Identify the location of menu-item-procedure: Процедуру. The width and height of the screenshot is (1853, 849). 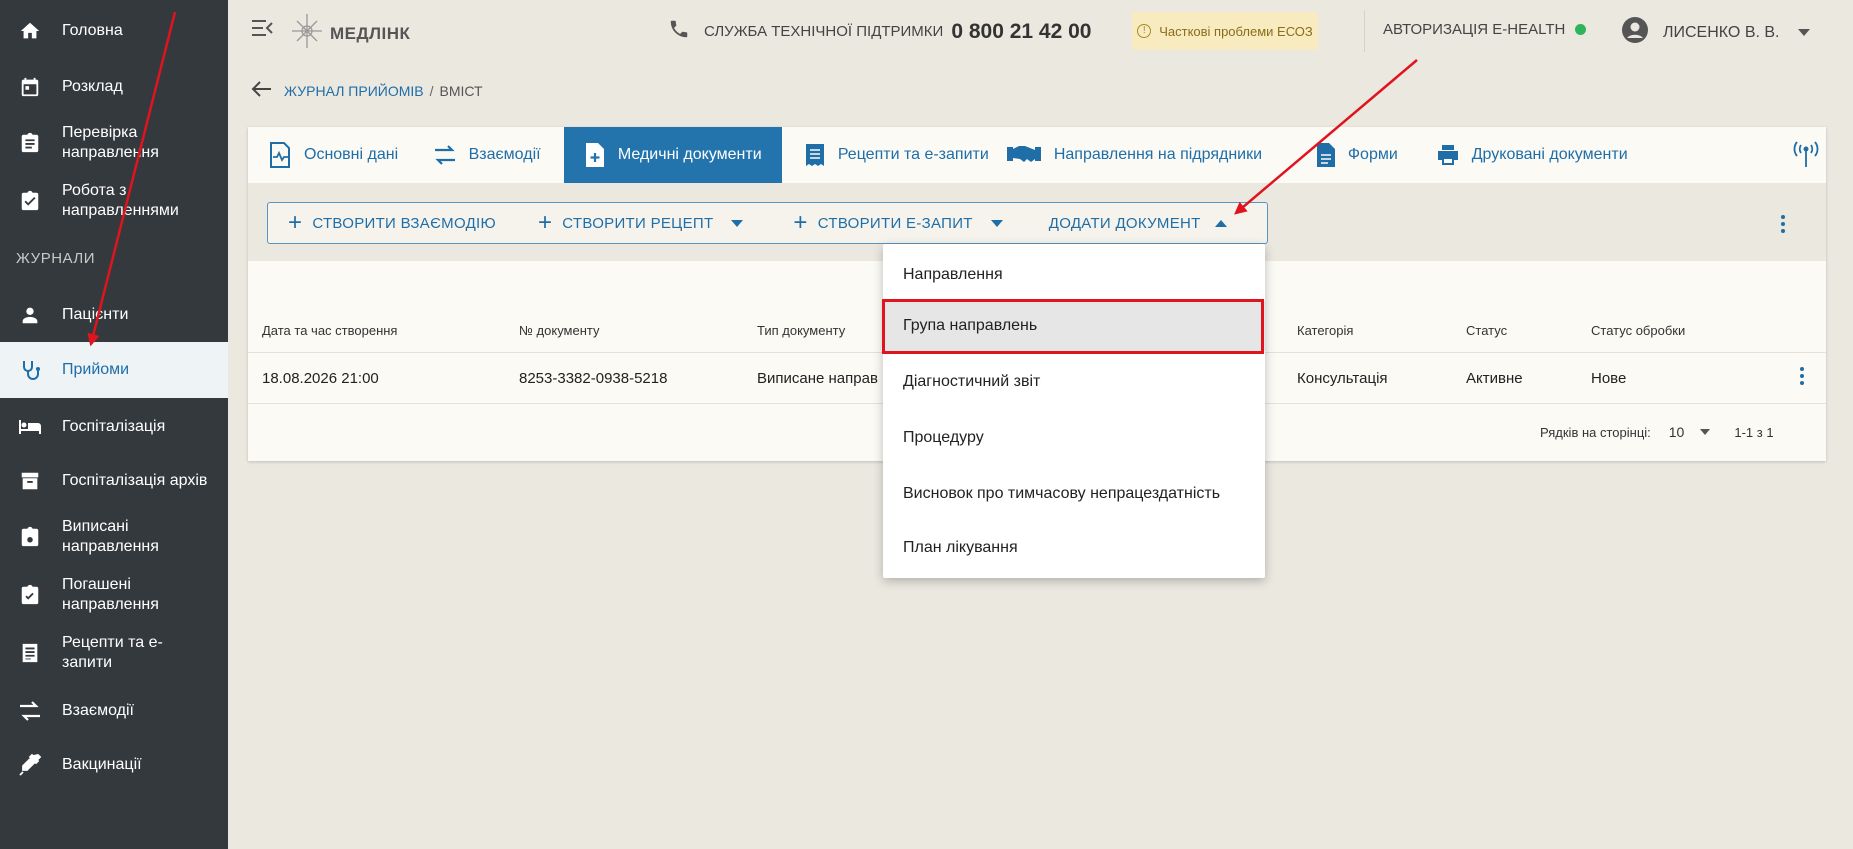
(1074, 438).